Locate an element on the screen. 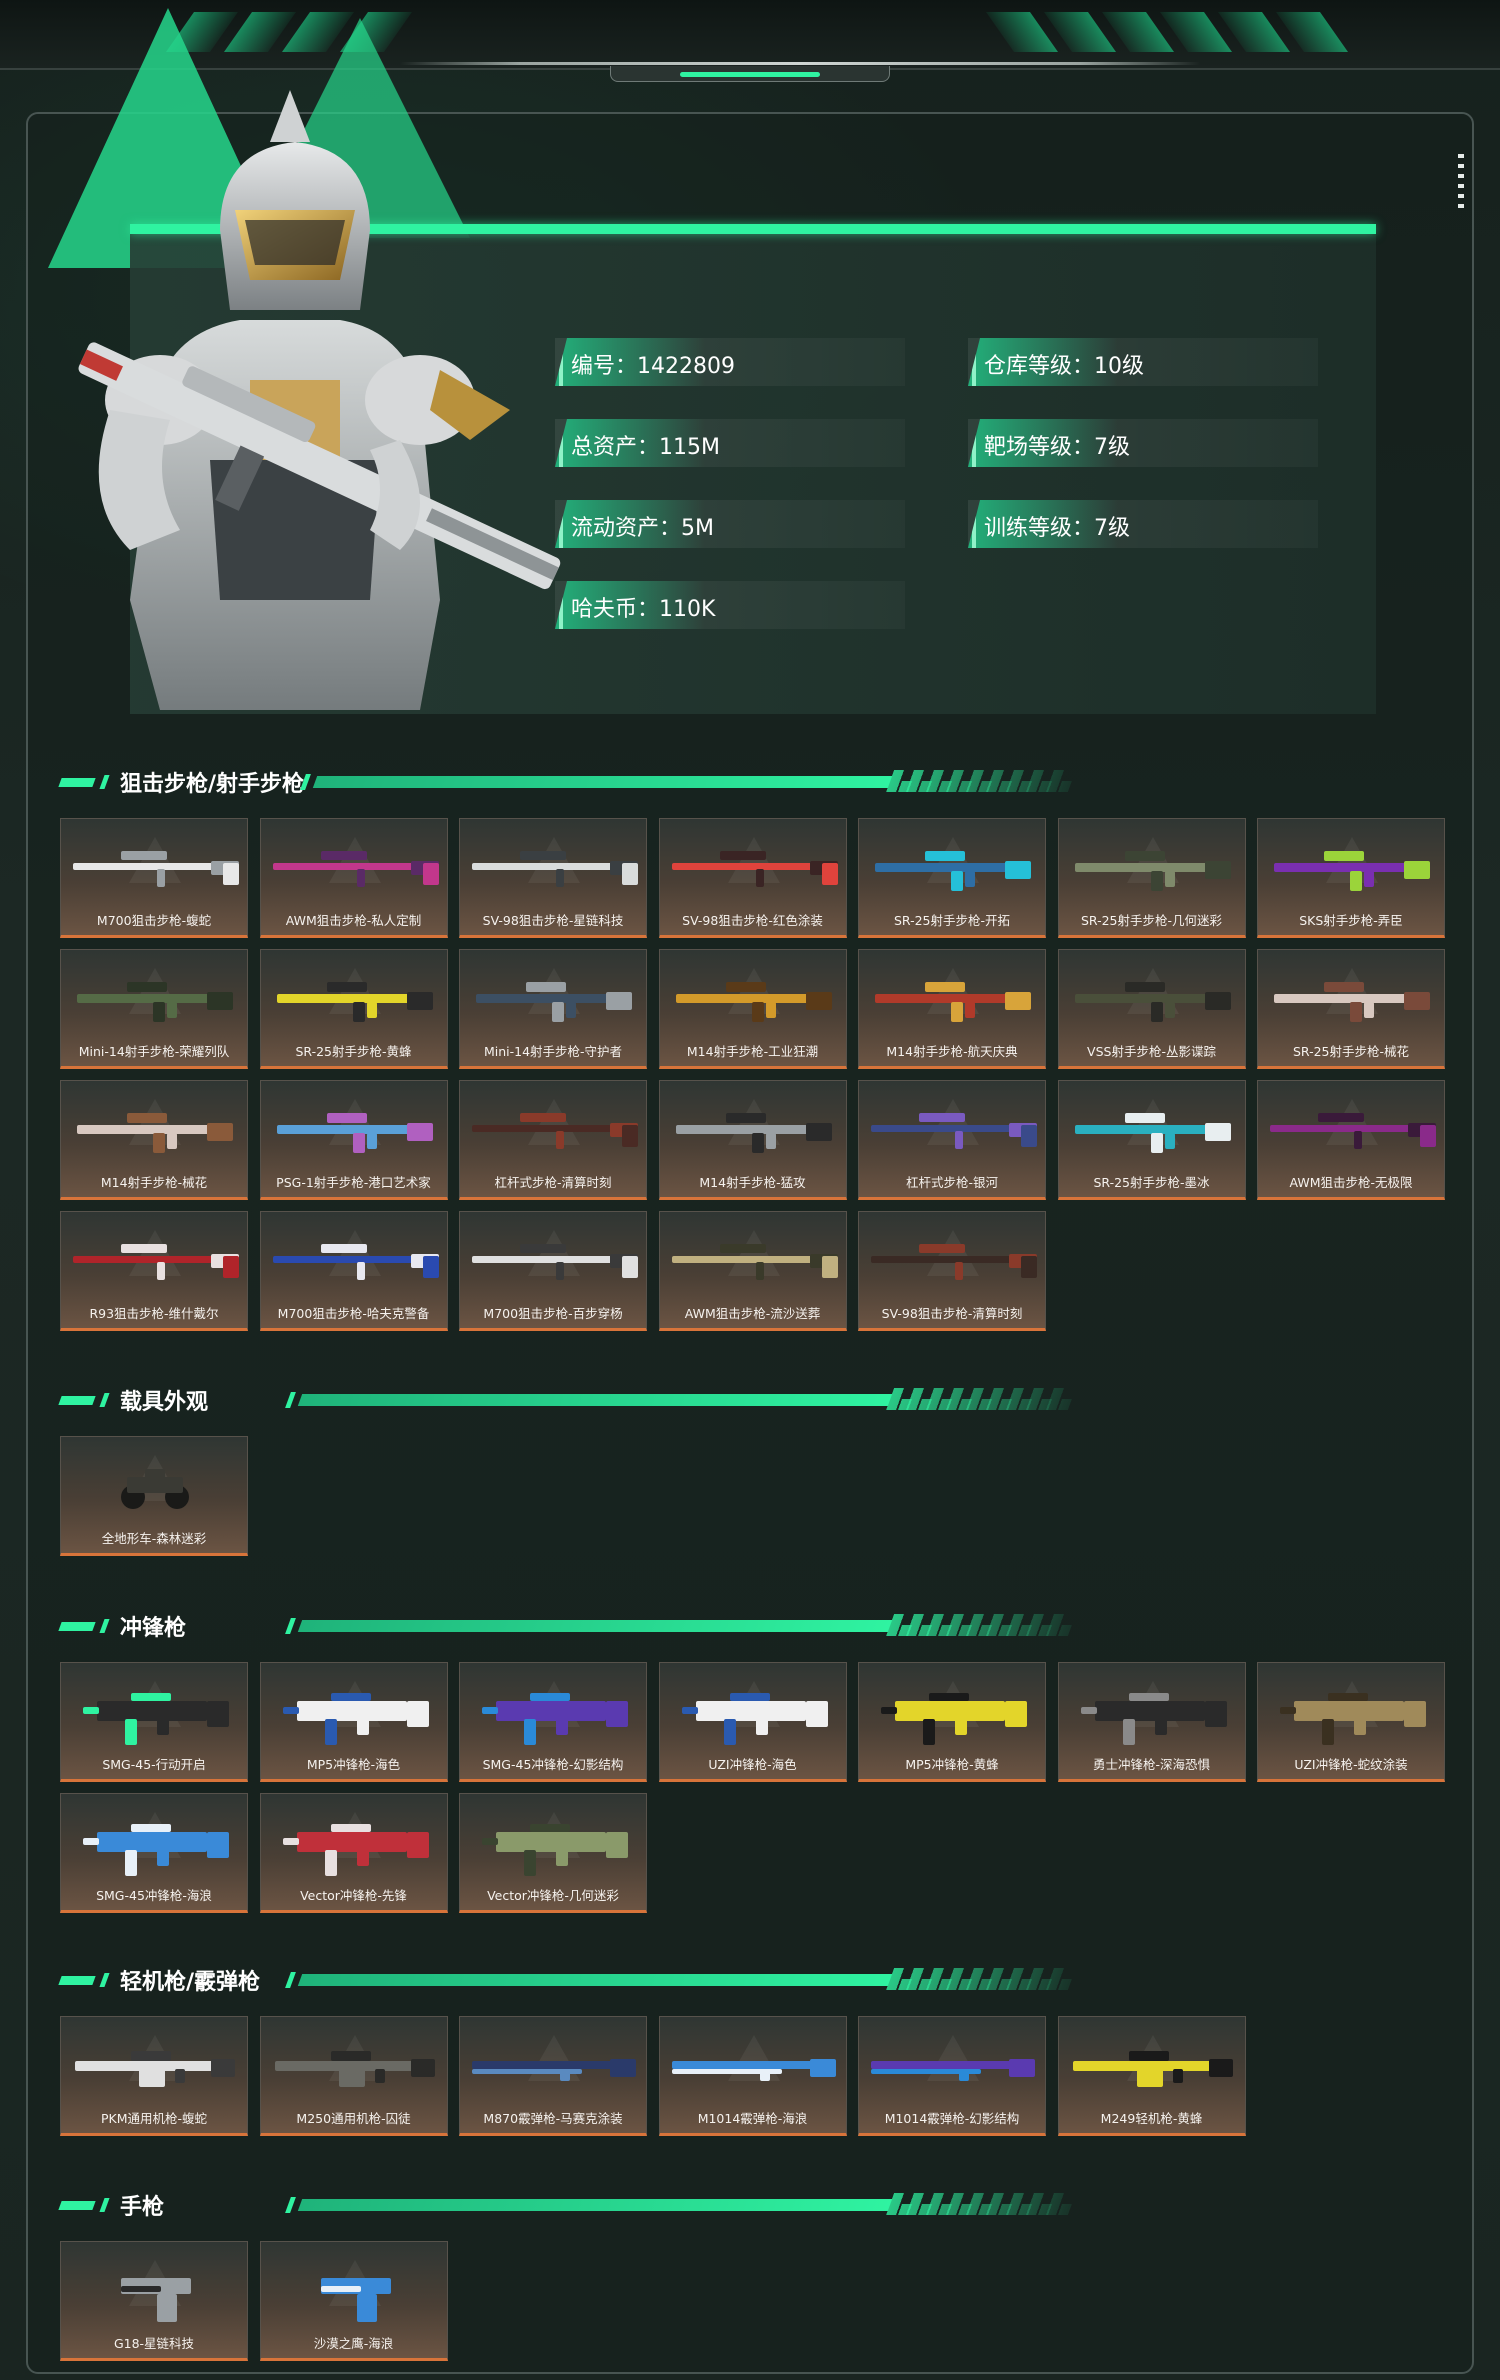  operator-portrait is located at coordinates (319, 400).